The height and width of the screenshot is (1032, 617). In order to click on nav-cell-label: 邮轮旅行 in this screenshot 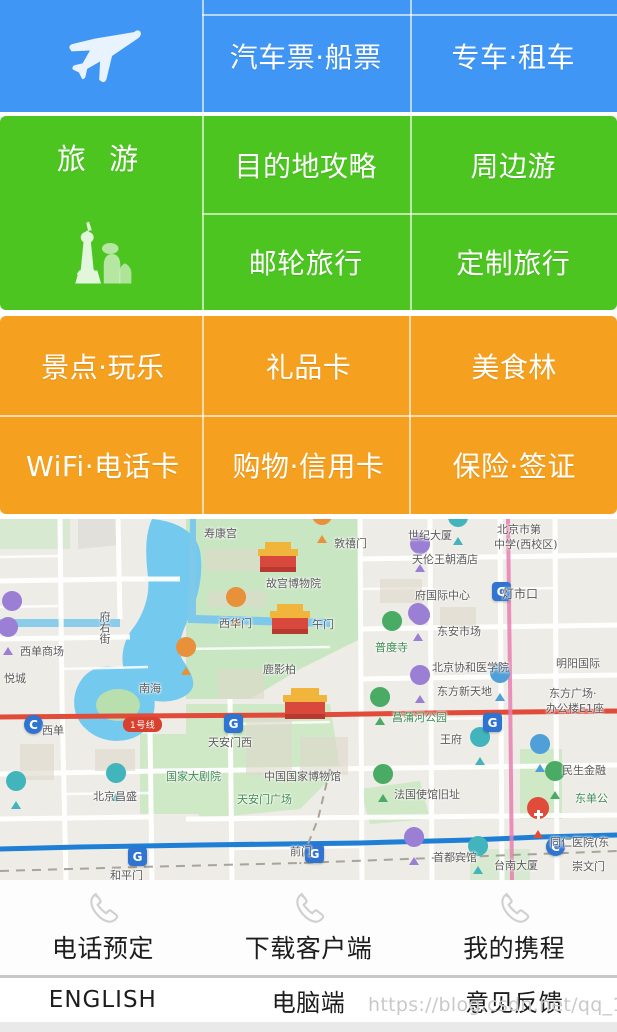, I will do `click(305, 263)`.